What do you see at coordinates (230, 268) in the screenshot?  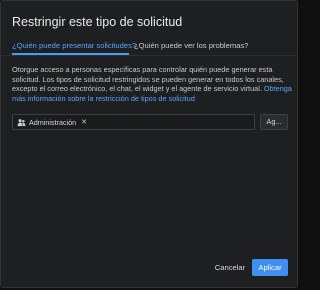 I see `cancel-button: Cancelar` at bounding box center [230, 268].